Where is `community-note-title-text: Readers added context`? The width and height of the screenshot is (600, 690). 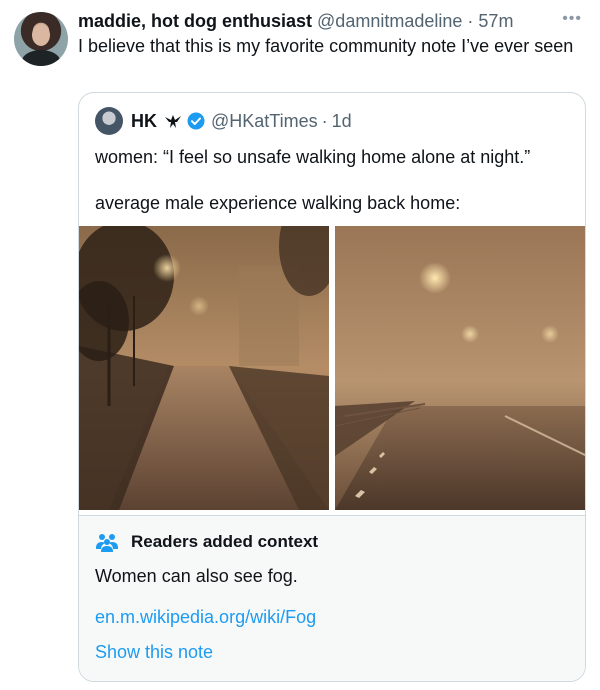 community-note-title-text: Readers added context is located at coordinates (225, 541).